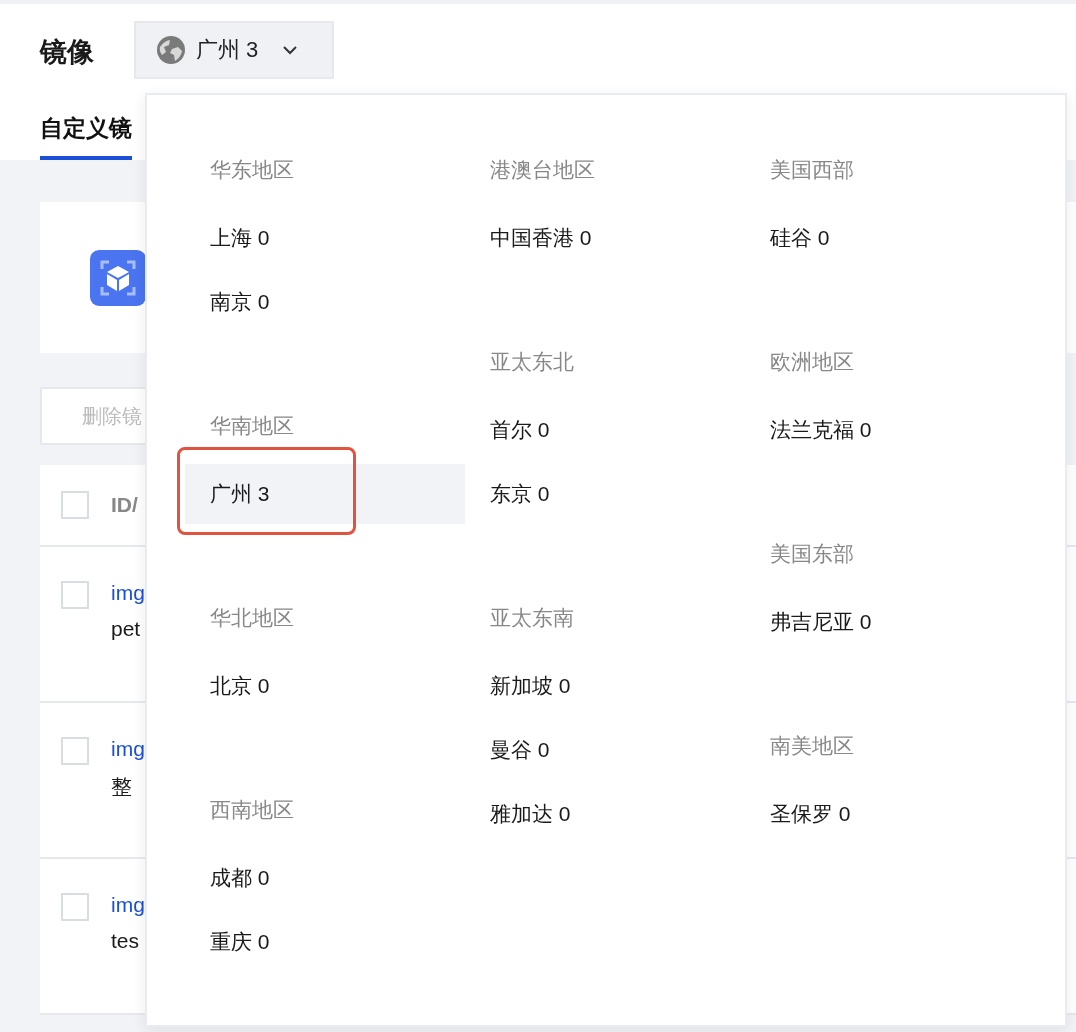 Image resolution: width=1076 pixels, height=1032 pixels. Describe the element at coordinates (605, 814) in the screenshot. I see `region-option: 雅加达 0` at that location.